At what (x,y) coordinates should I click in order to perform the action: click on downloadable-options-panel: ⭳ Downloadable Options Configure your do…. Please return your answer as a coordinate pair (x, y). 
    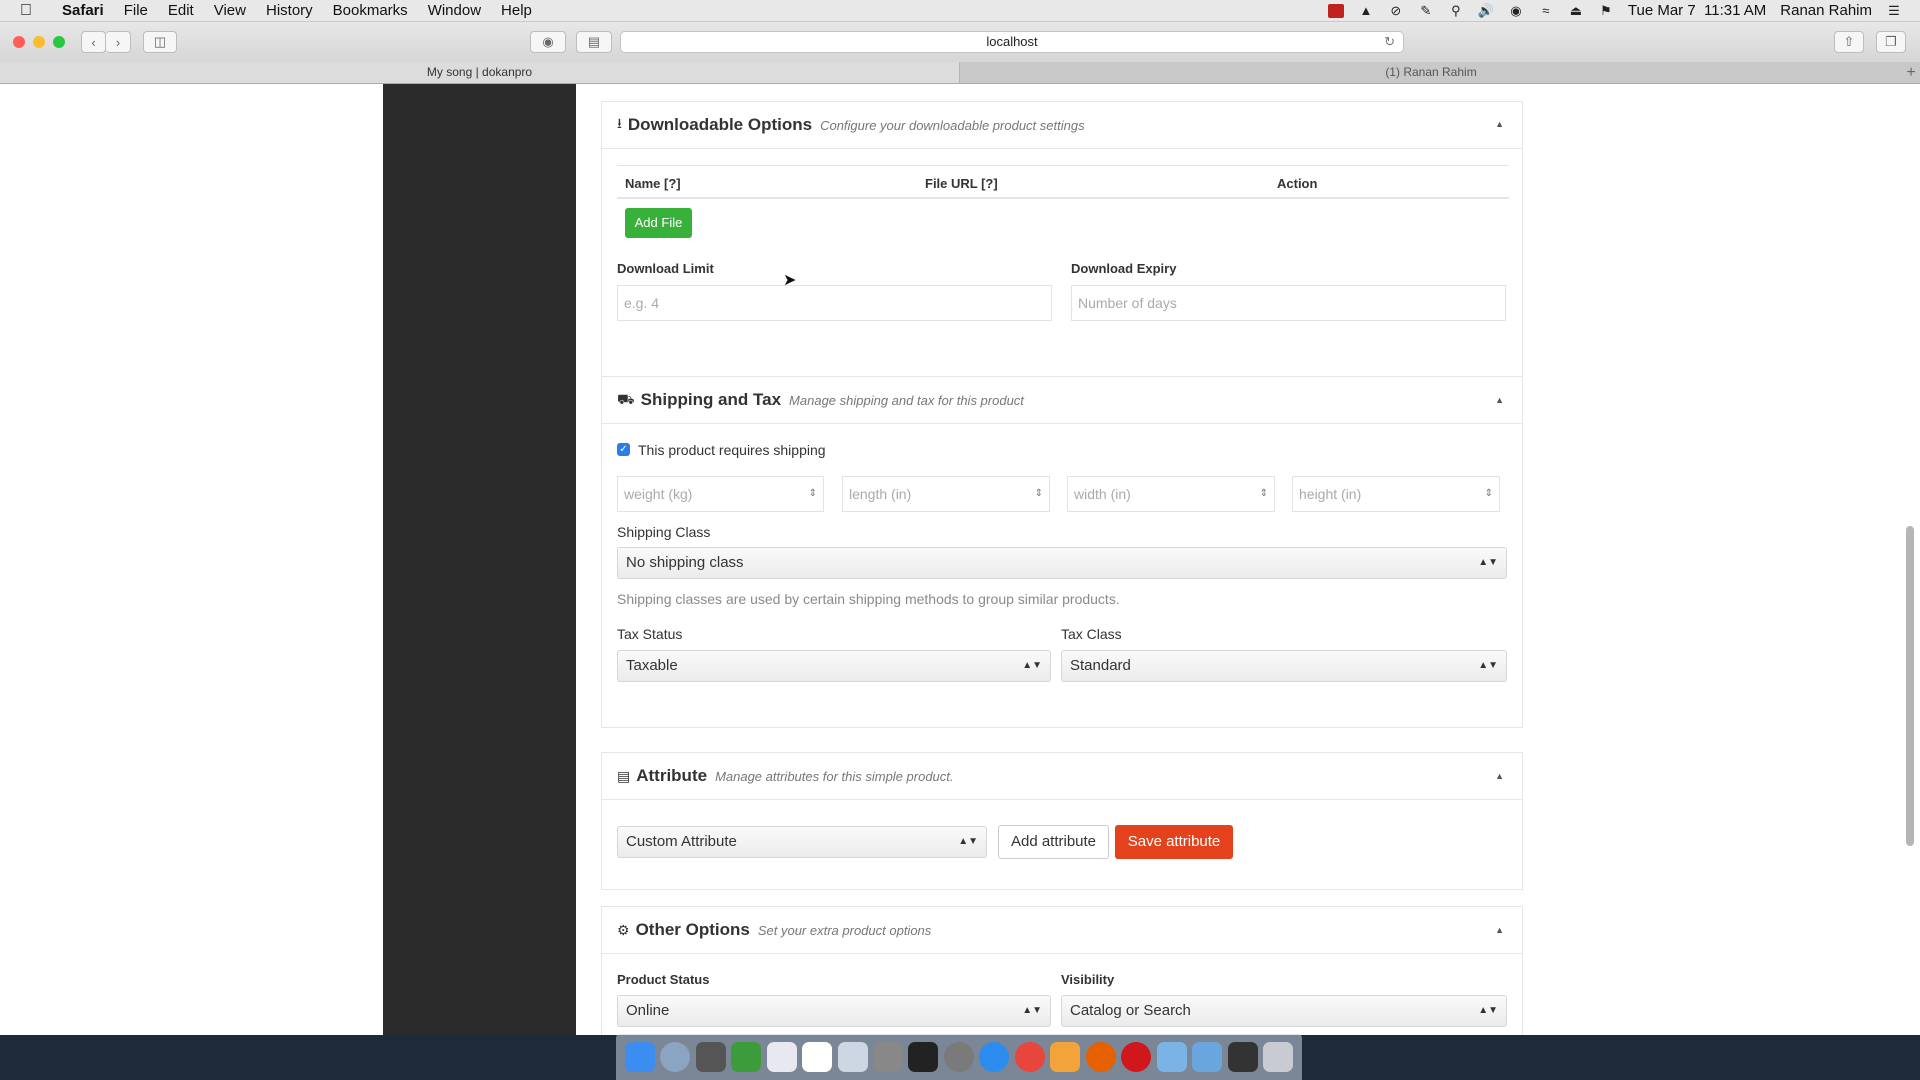
    Looking at the image, I should click on (1062, 240).